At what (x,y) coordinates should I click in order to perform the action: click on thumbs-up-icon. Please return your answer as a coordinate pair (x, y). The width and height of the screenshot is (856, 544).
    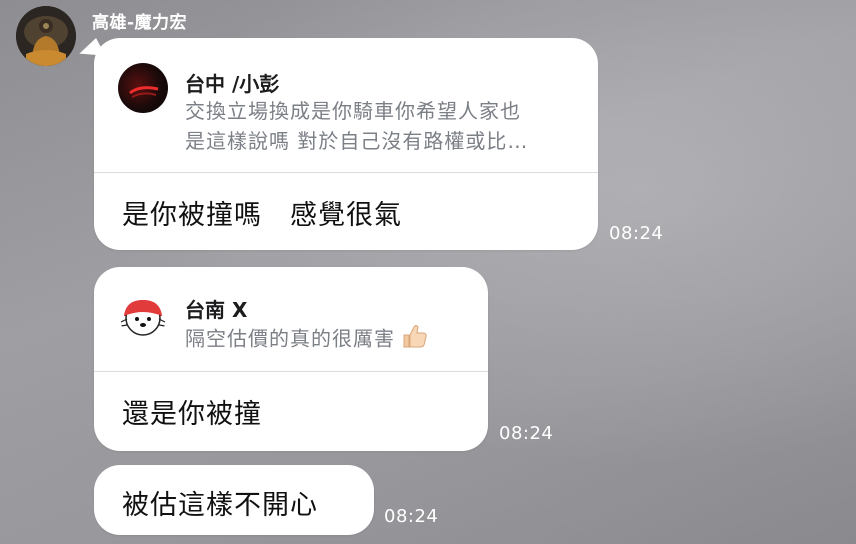
    Looking at the image, I should click on (415, 340).